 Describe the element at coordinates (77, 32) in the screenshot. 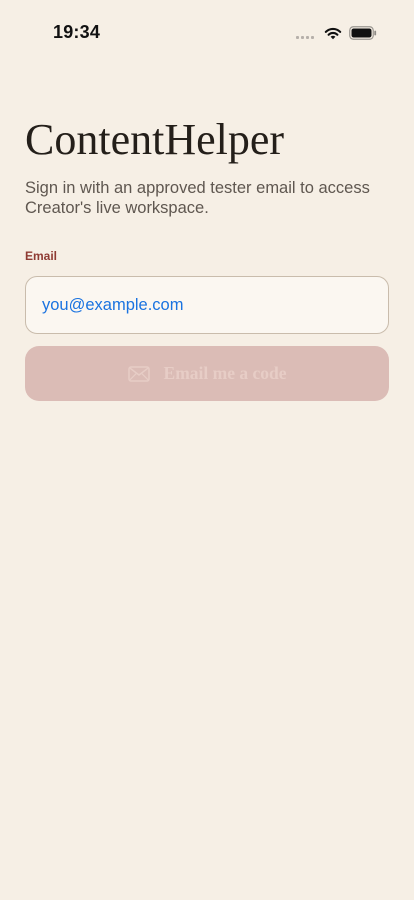

I see `status-time: 19:34` at that location.